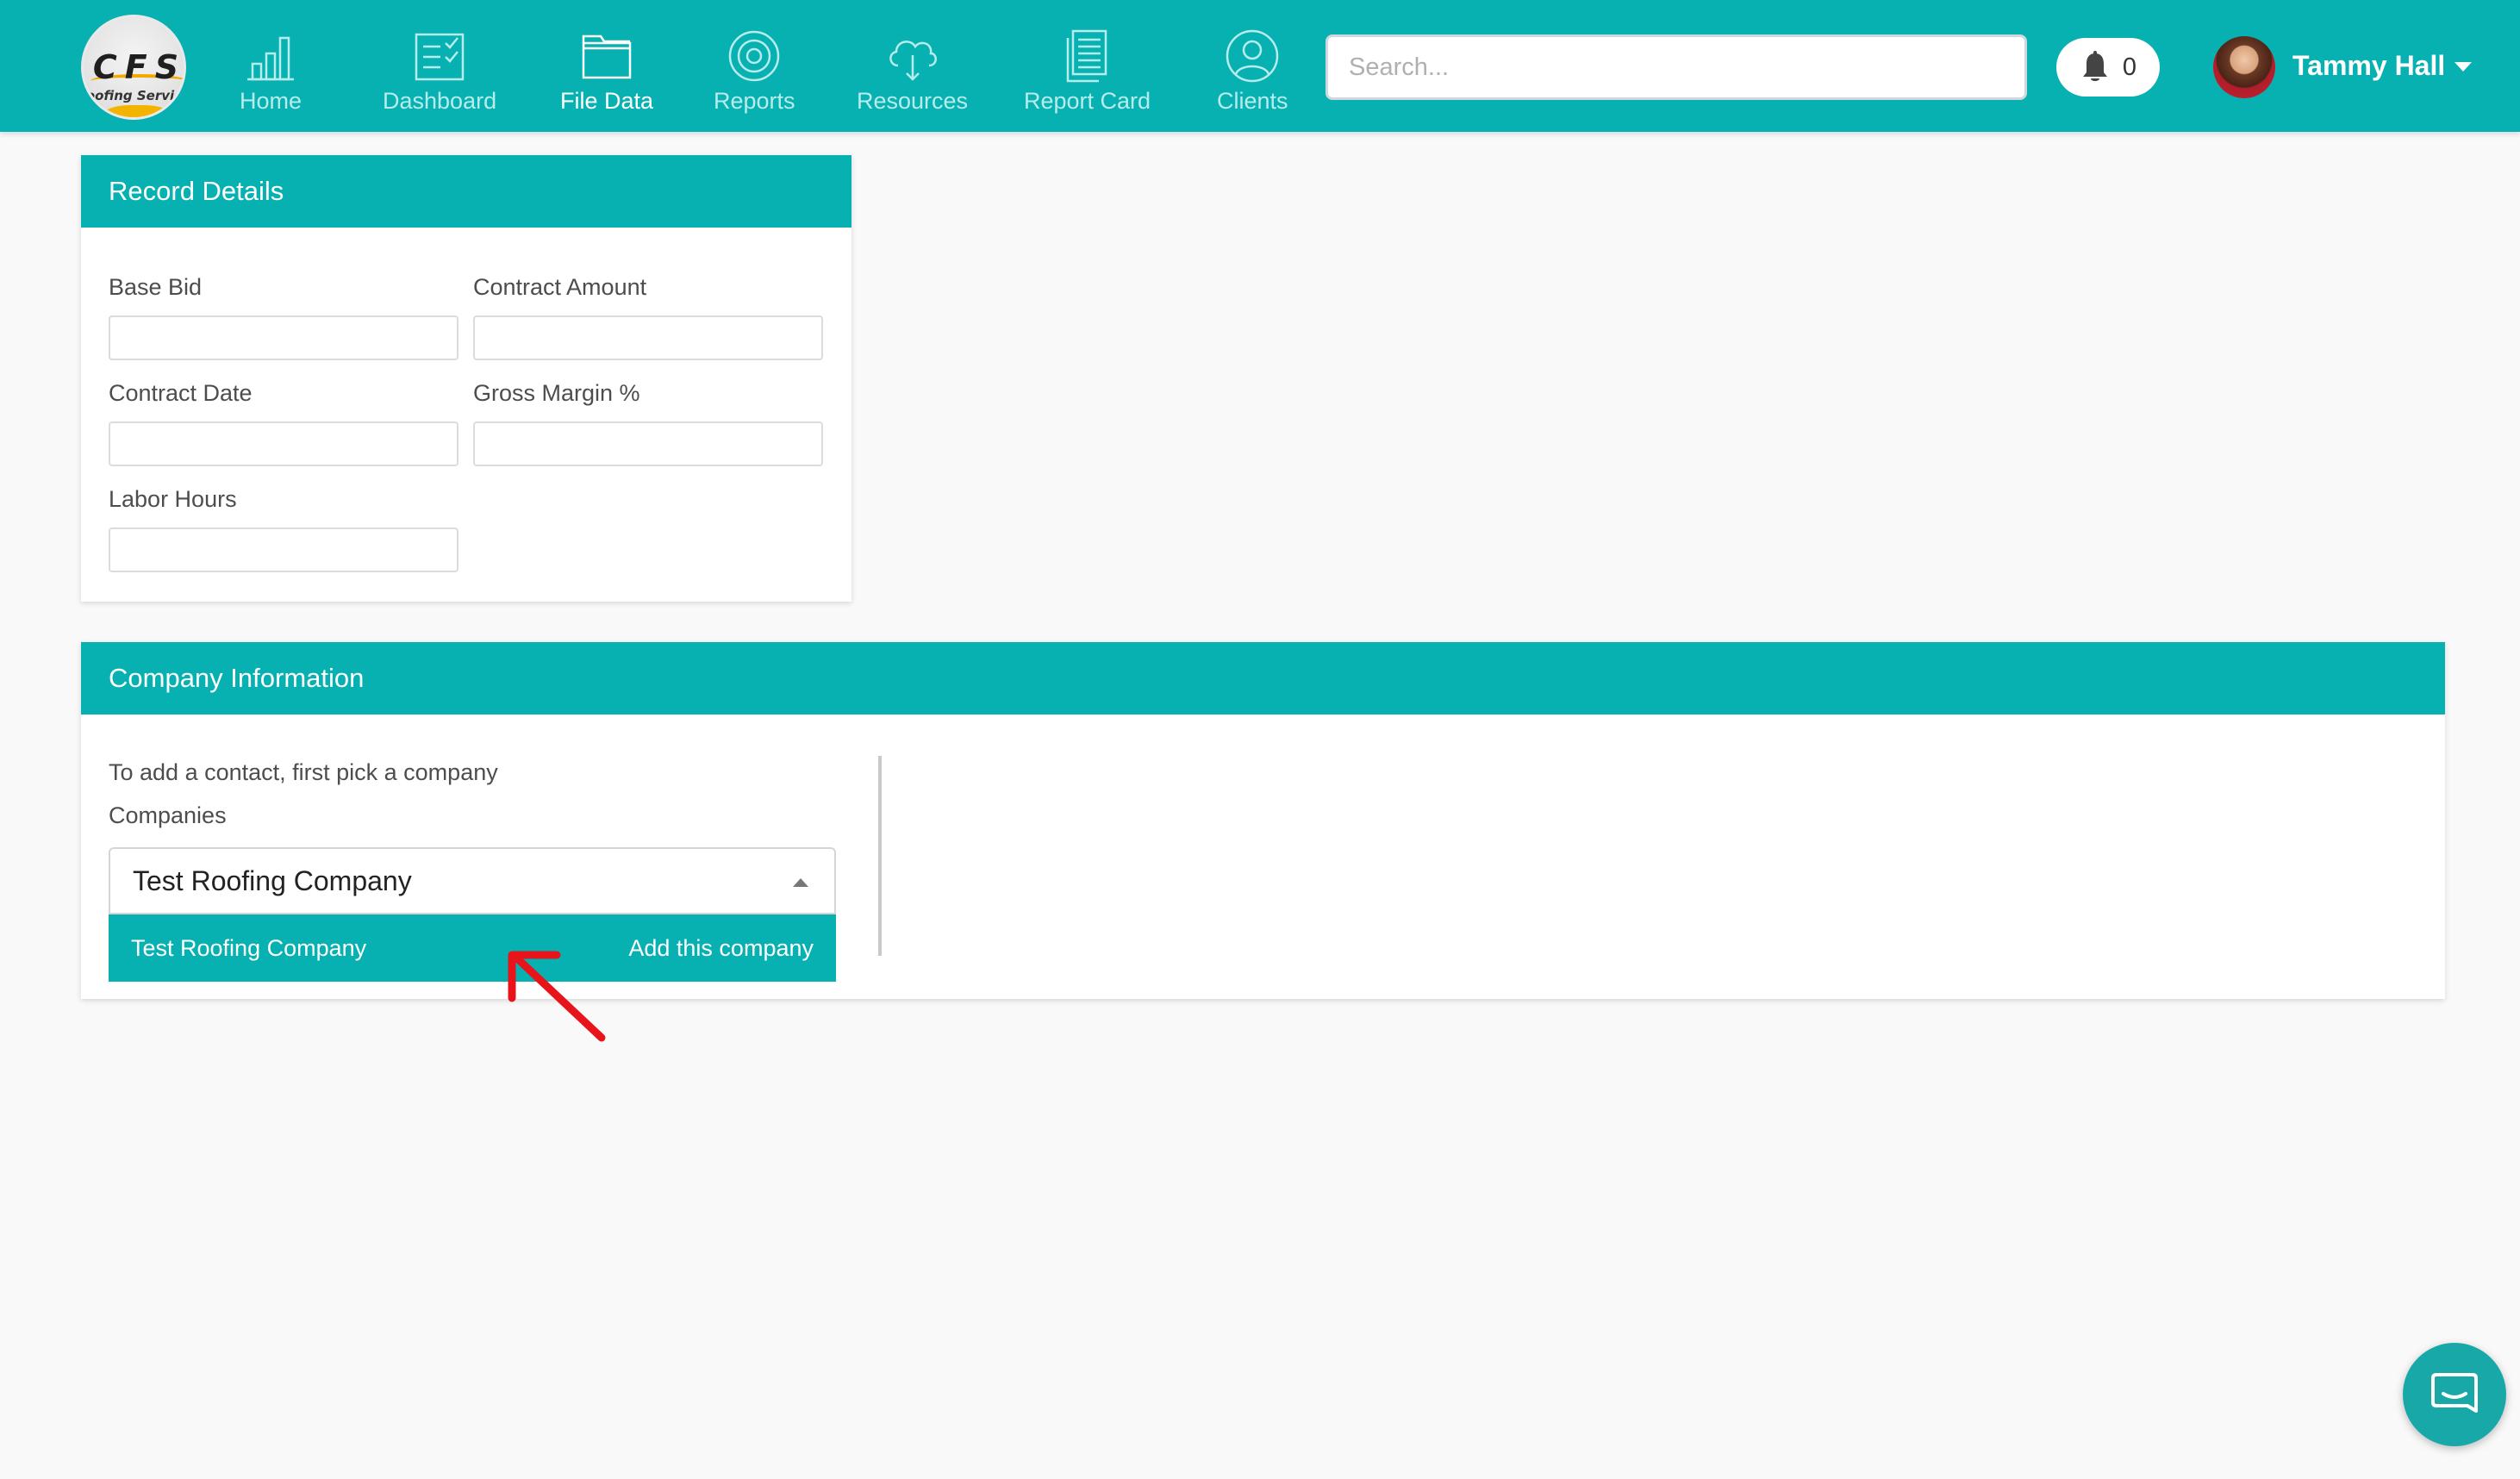 The image size is (2520, 1479). What do you see at coordinates (138, 111) in the screenshot?
I see `logo-band` at bounding box center [138, 111].